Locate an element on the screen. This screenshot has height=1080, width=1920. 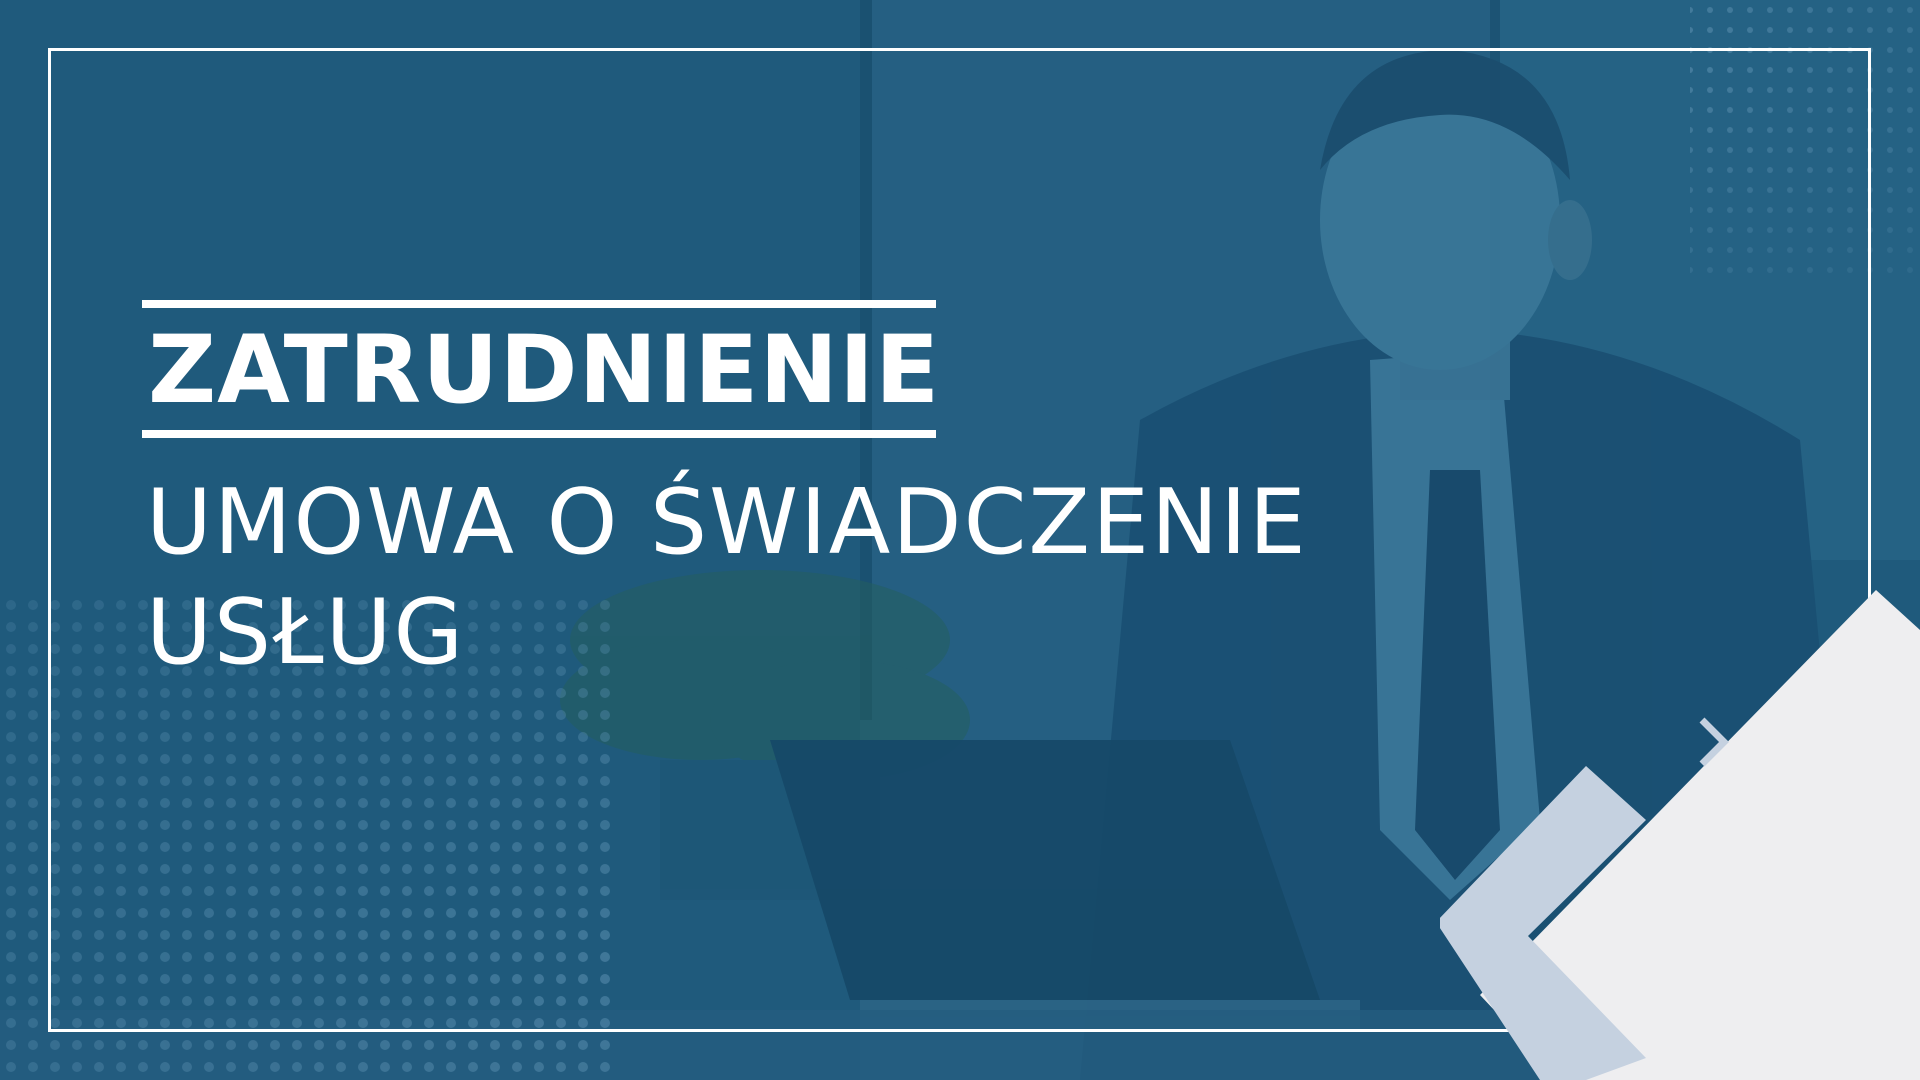
category-block: ZATRUDNIENIE is located at coordinates (541, 369).